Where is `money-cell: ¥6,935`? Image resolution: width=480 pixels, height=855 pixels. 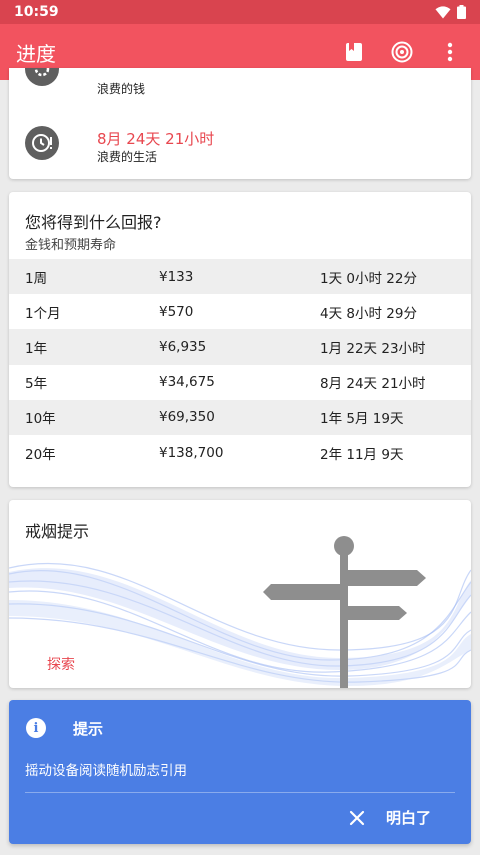
money-cell: ¥6,935 is located at coordinates (183, 346).